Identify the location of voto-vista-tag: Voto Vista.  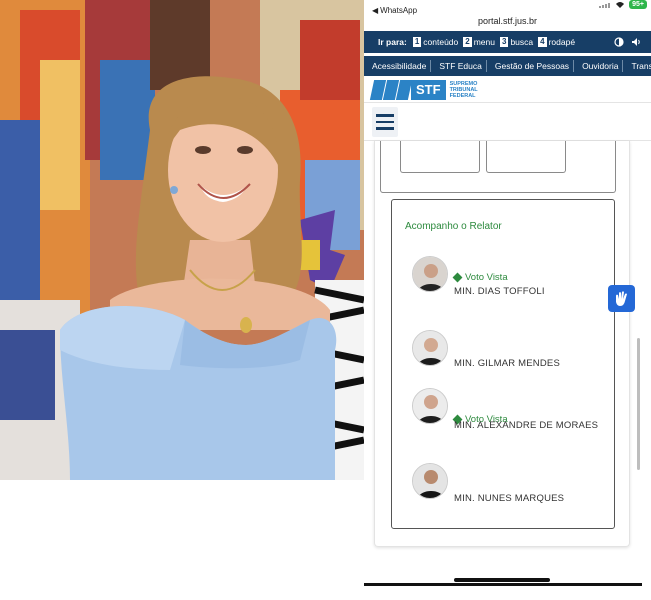
(480, 277).